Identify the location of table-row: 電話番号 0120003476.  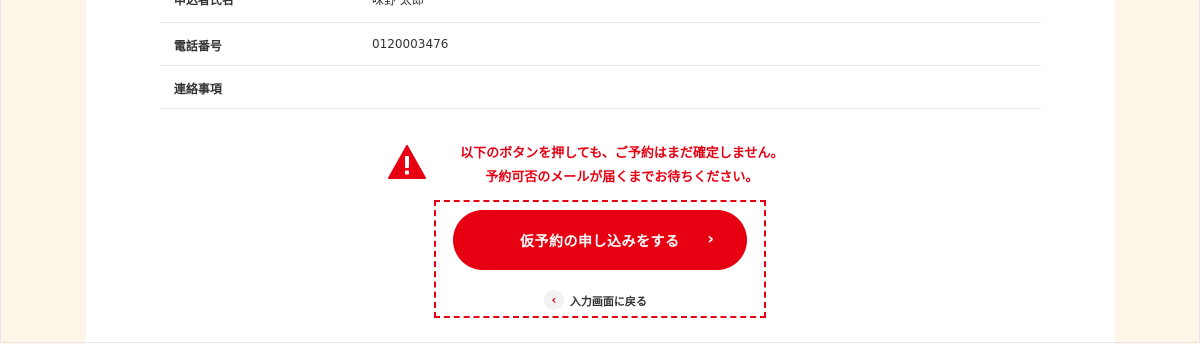
(600, 44).